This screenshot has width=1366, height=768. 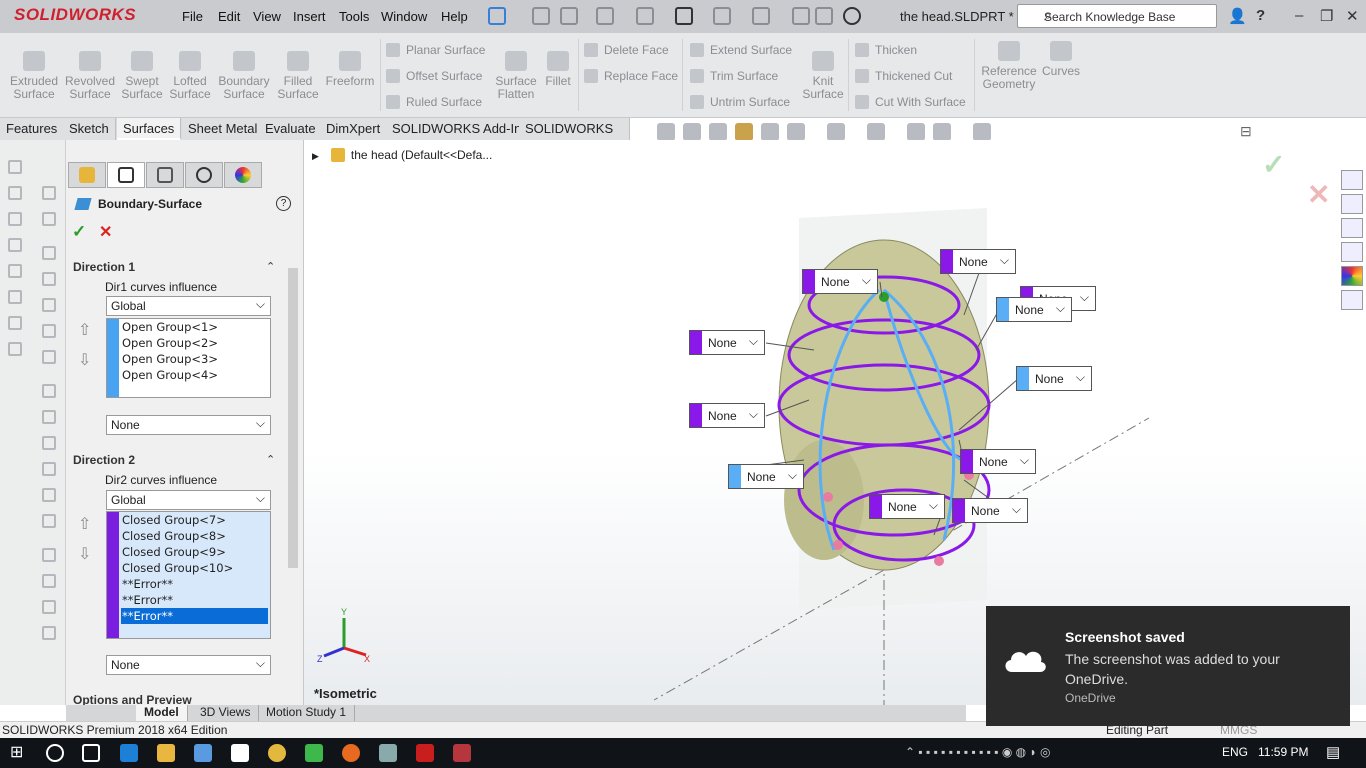 What do you see at coordinates (1235, 752) in the screenshot?
I see `language-indicator: ENG` at bounding box center [1235, 752].